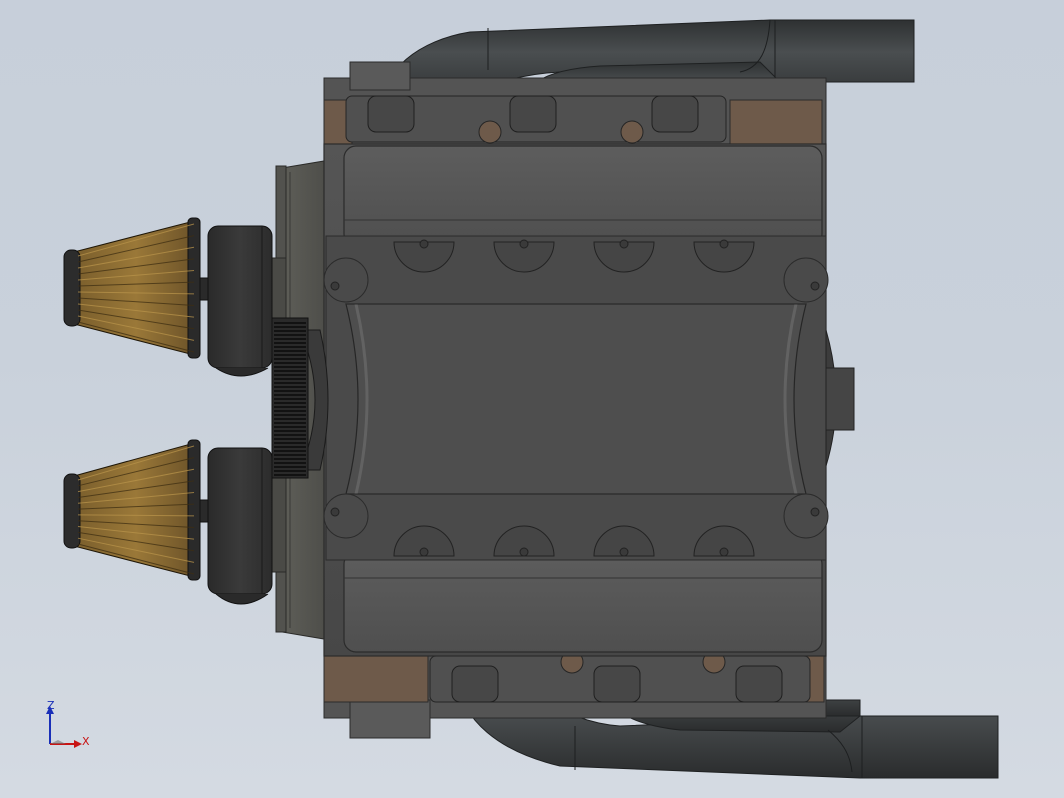 The image size is (1064, 798). I want to click on flywheel-ring-gear, so click(300, 398).